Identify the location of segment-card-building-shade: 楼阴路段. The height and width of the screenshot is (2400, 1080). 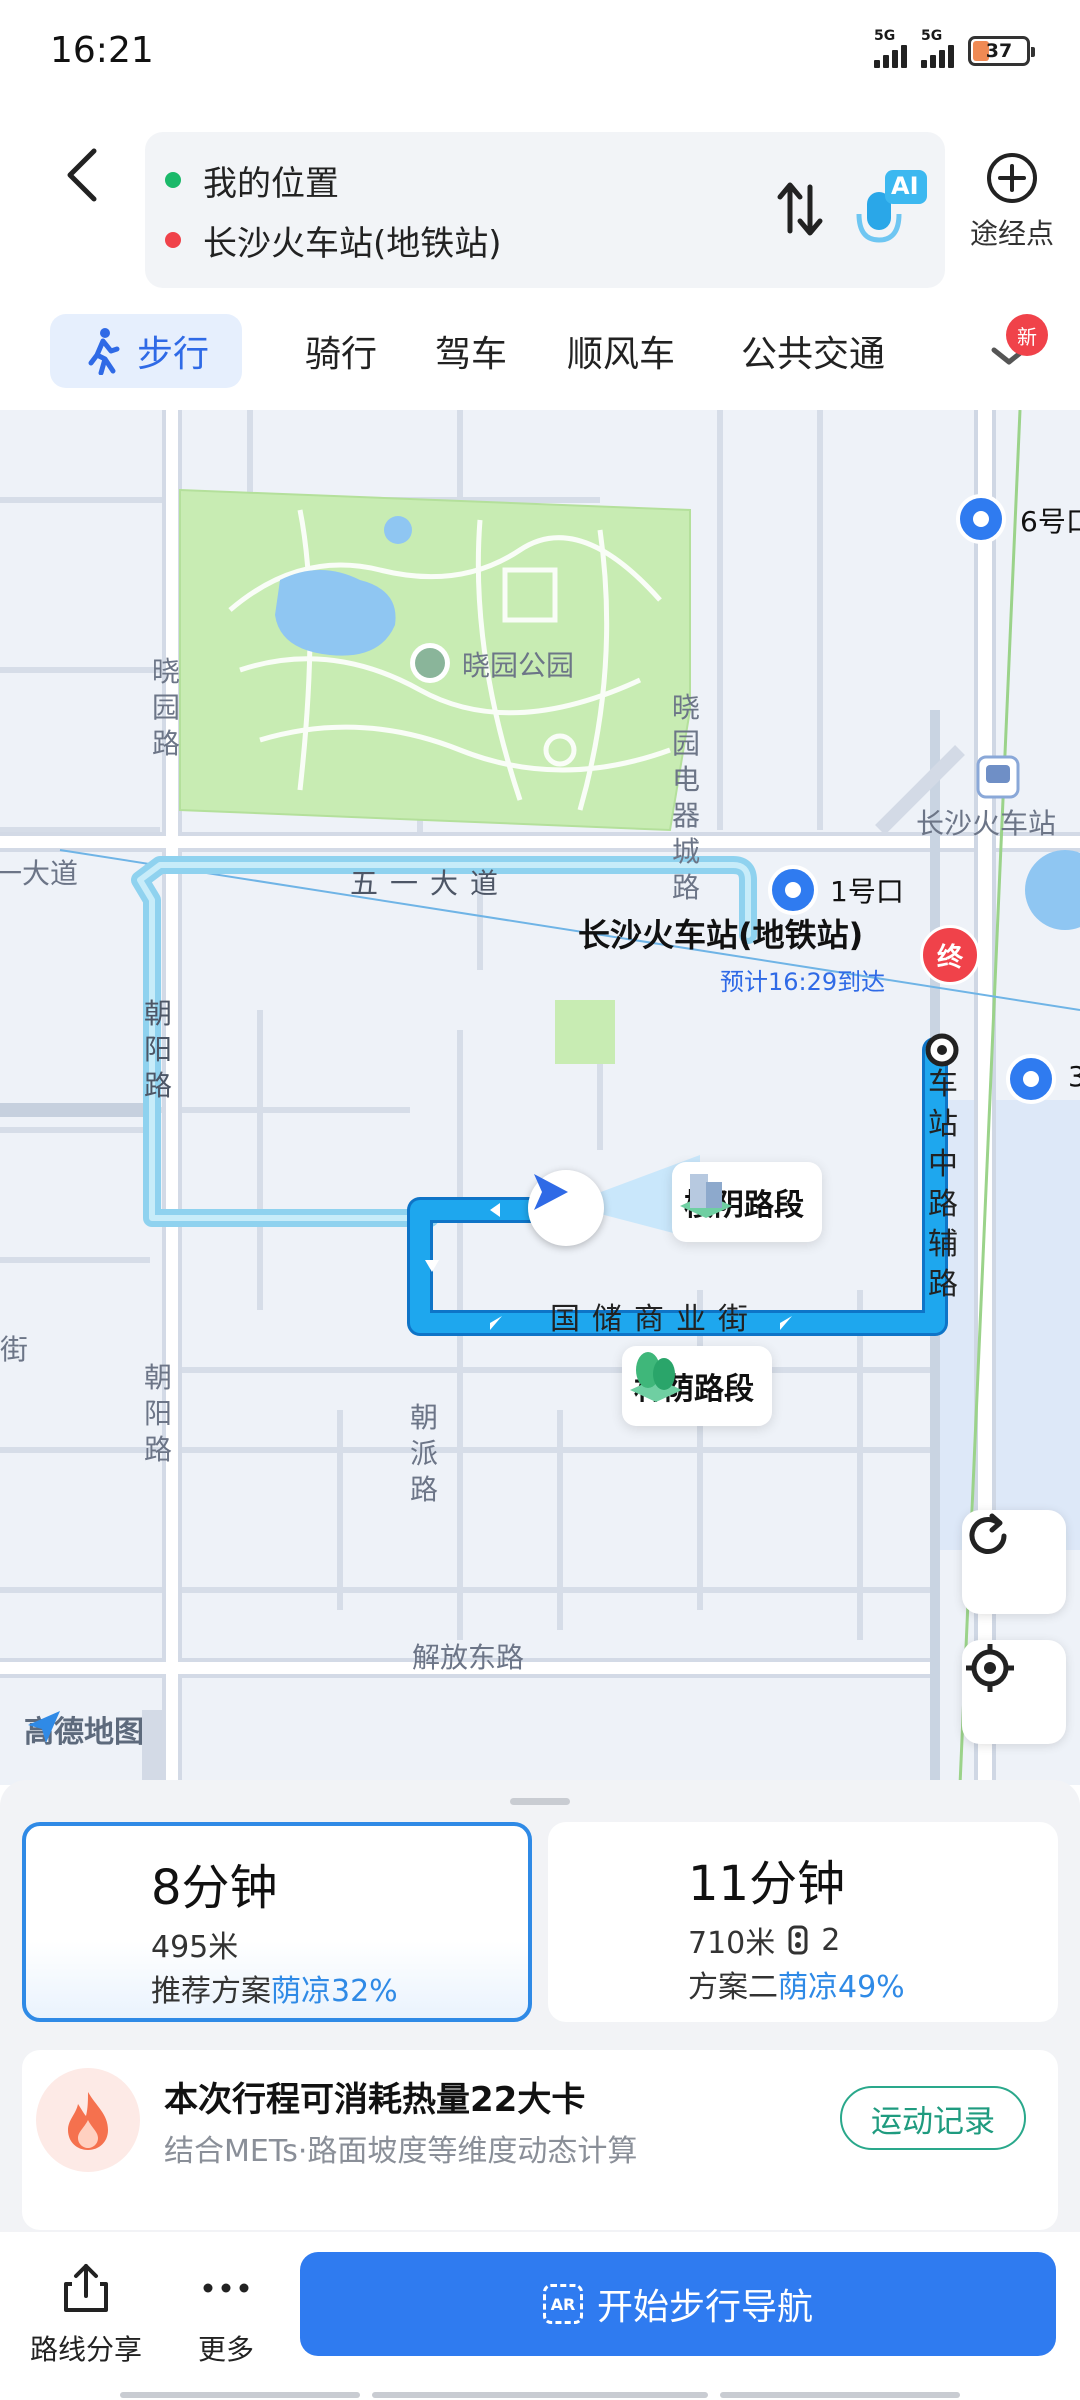
(747, 1202).